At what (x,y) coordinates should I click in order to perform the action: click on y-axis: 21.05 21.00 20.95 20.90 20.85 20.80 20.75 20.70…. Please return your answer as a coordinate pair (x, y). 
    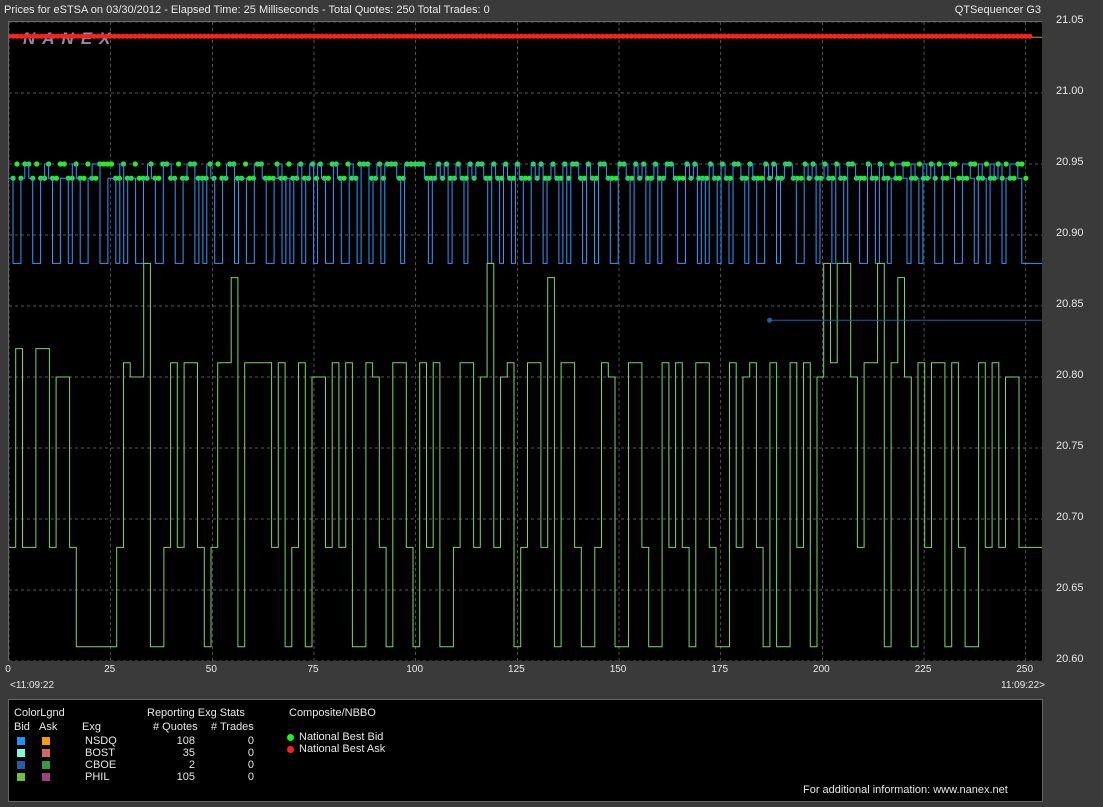
    Looking at the image, I should click on (1072, 347).